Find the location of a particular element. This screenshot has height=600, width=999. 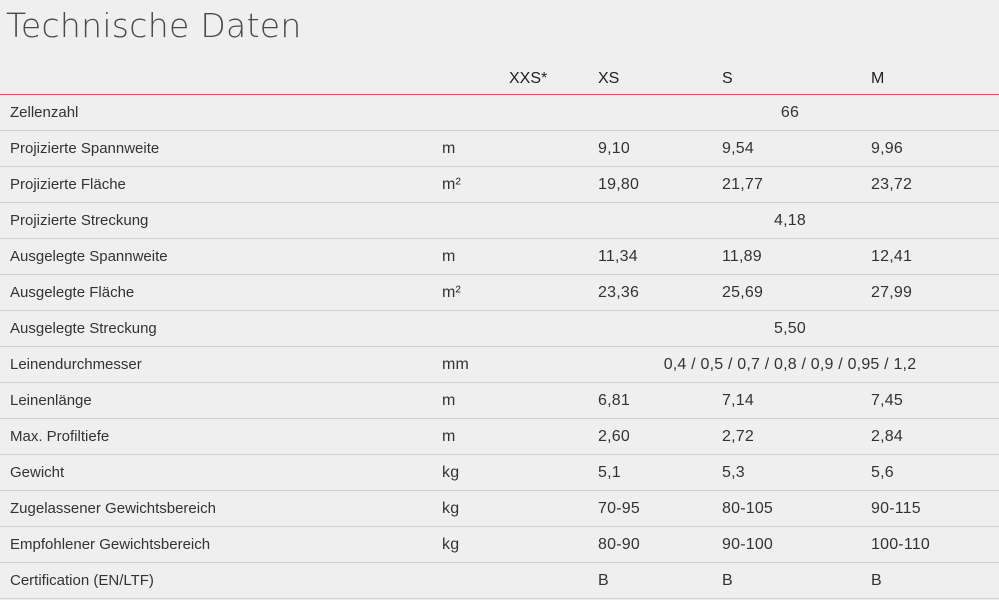

row-value-m: B is located at coordinates (876, 580).